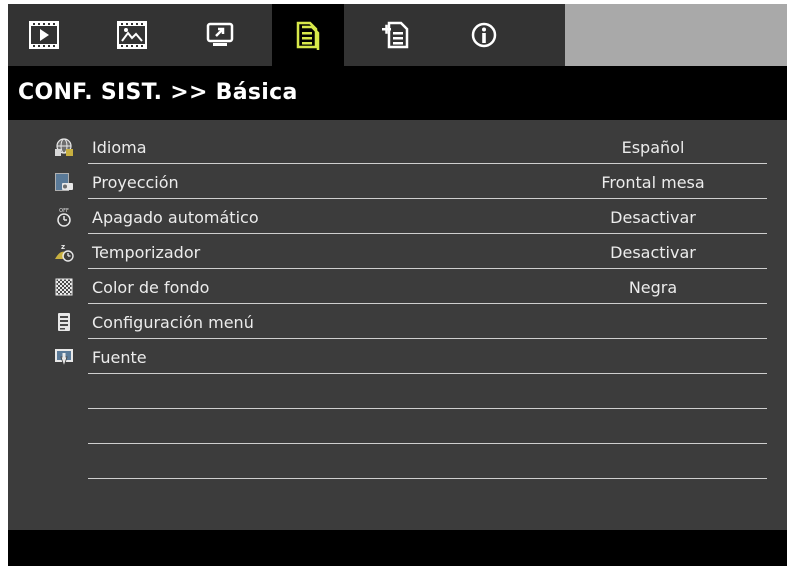 The height and width of the screenshot is (566, 787). What do you see at coordinates (119, 357) in the screenshot?
I see `menu-item-label: Fuente` at bounding box center [119, 357].